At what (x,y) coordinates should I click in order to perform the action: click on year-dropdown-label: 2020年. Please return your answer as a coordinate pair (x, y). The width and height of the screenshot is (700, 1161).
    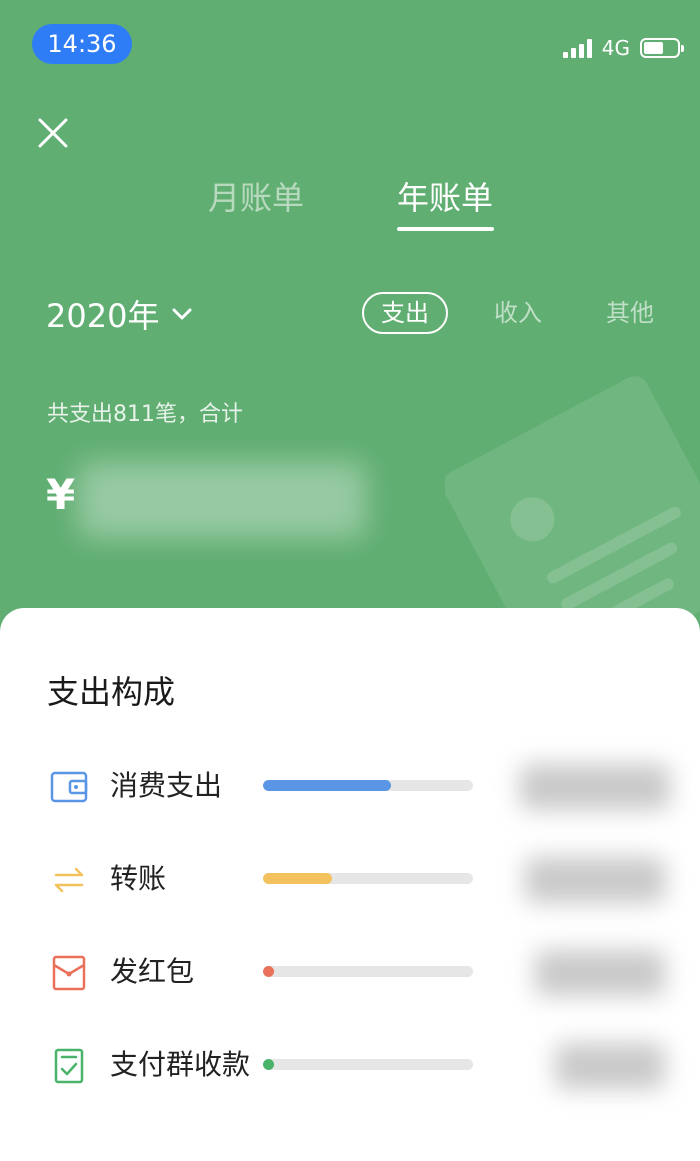
    Looking at the image, I should click on (103, 316).